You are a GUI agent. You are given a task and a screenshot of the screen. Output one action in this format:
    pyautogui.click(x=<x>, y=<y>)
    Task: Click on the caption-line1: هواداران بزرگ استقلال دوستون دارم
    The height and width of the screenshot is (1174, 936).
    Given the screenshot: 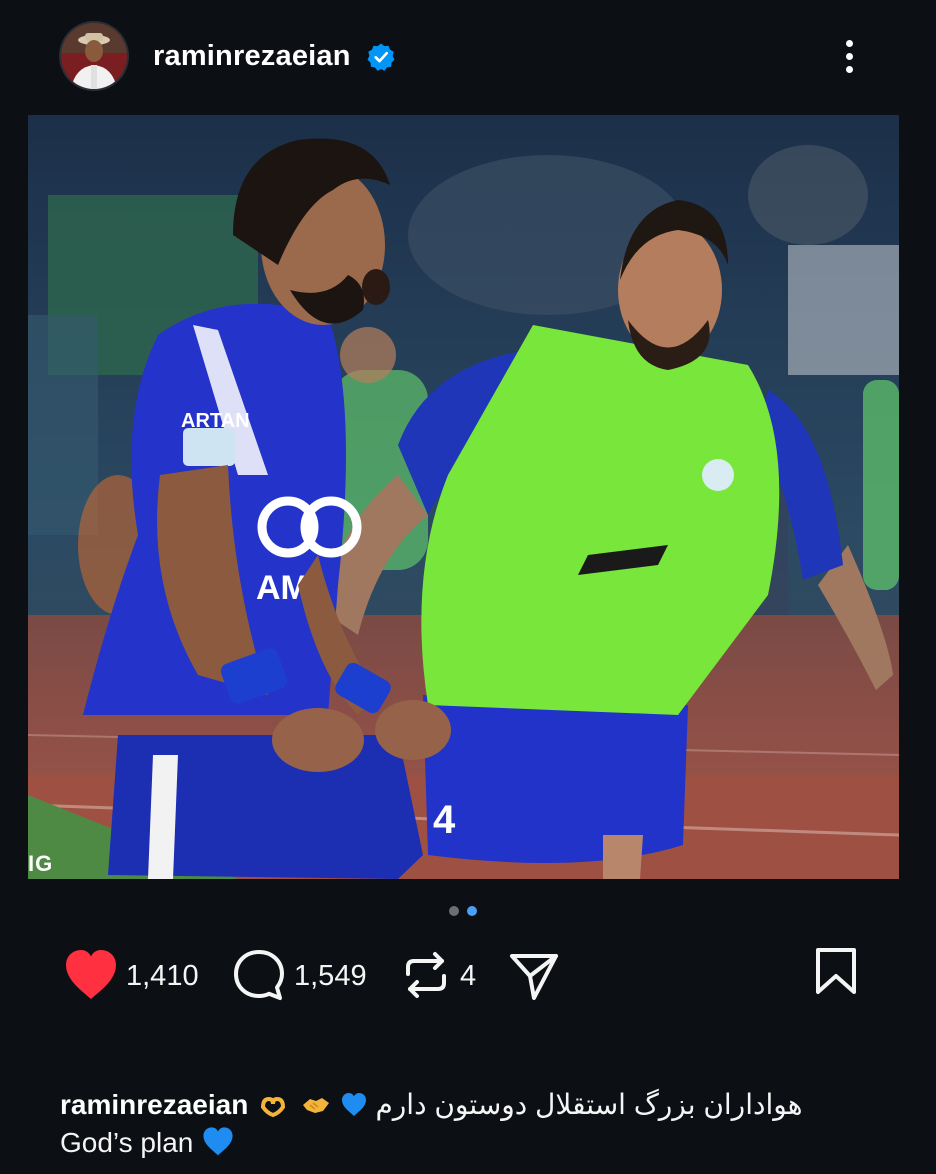 What is the action you would take?
    pyautogui.click(x=529, y=1104)
    